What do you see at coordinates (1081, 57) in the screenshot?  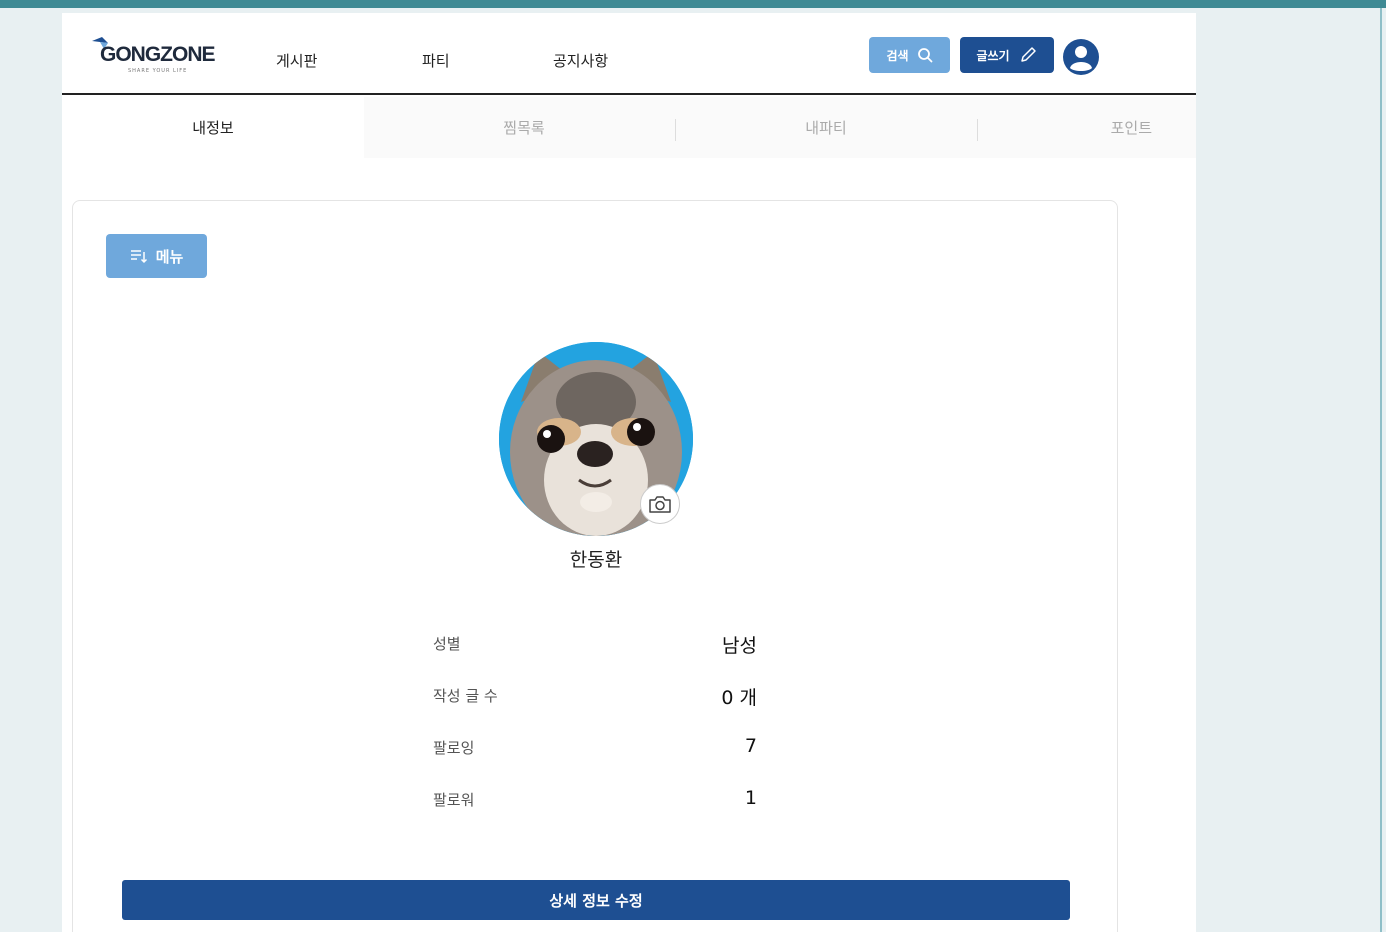 I see `user-circle-icon` at bounding box center [1081, 57].